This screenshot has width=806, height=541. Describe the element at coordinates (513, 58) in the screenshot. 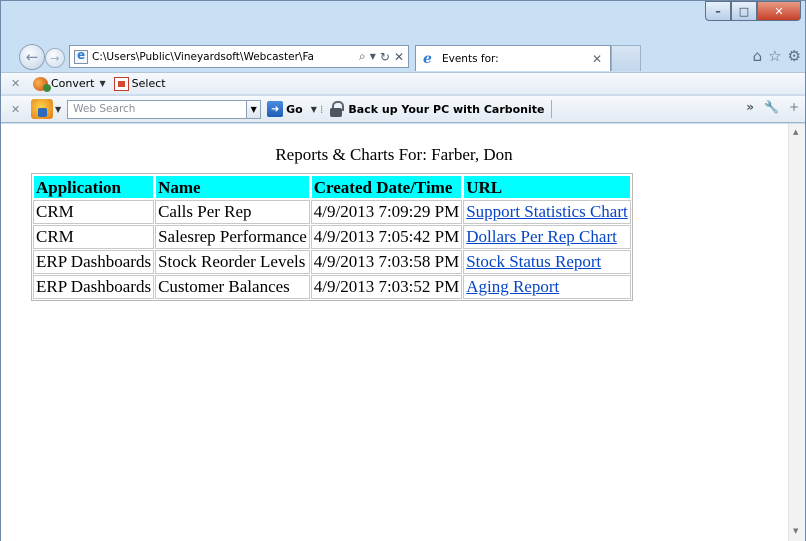

I see `tab-events: e Events for: ✕` at that location.